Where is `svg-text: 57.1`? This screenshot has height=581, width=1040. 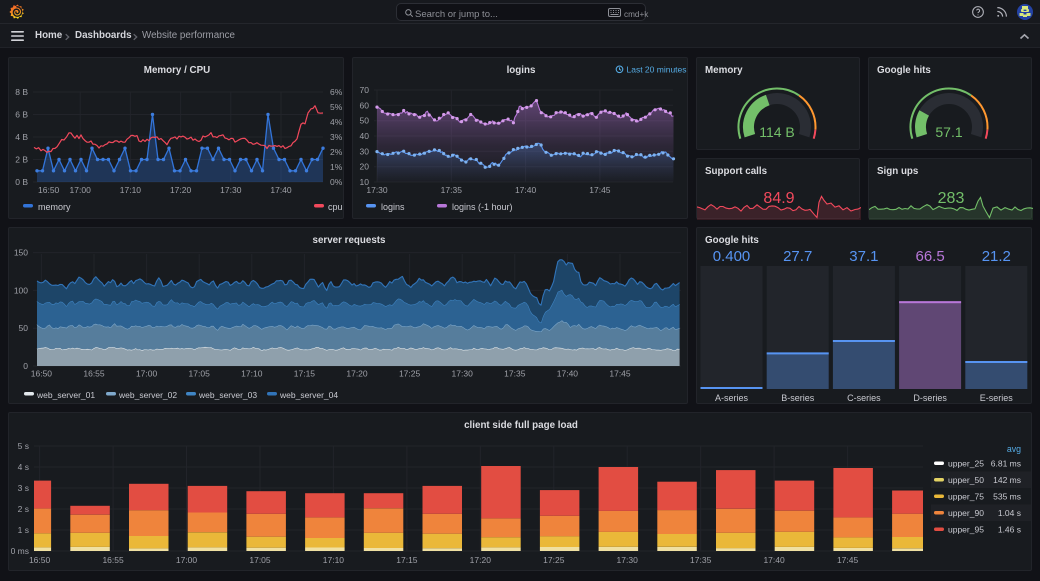
svg-text: 57.1 is located at coordinates (948, 132).